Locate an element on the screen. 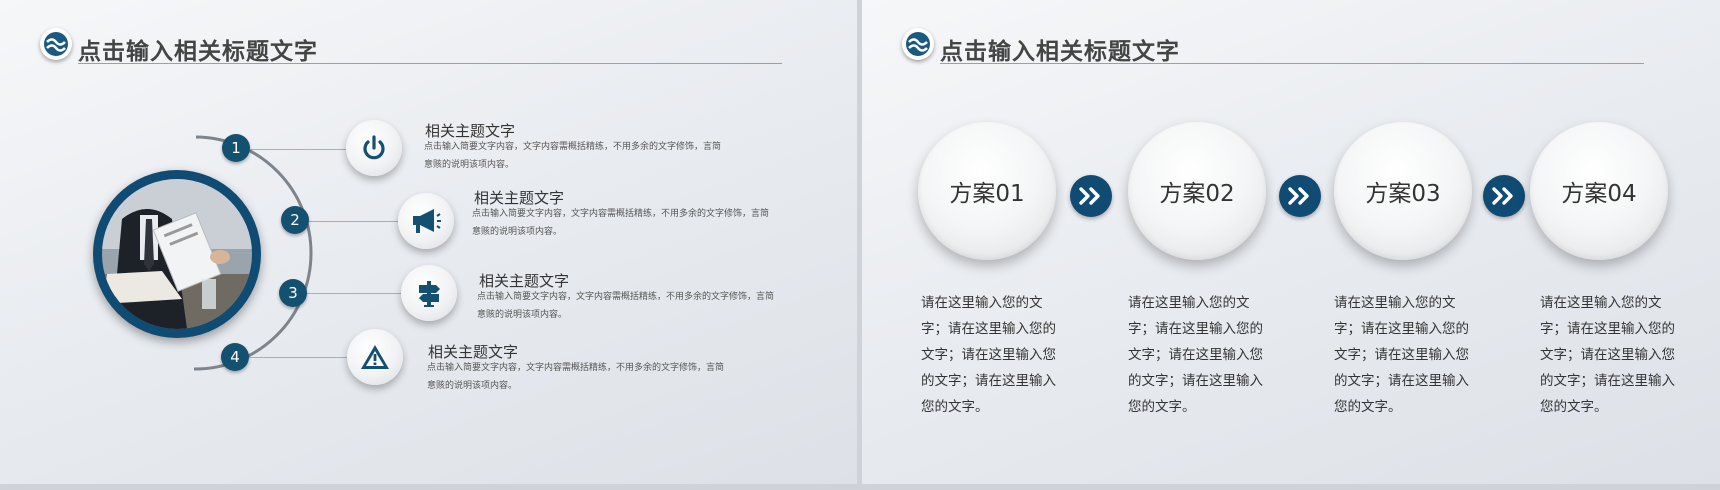 This screenshot has width=1720, height=490. plan-label: 方案01 is located at coordinates (987, 194).